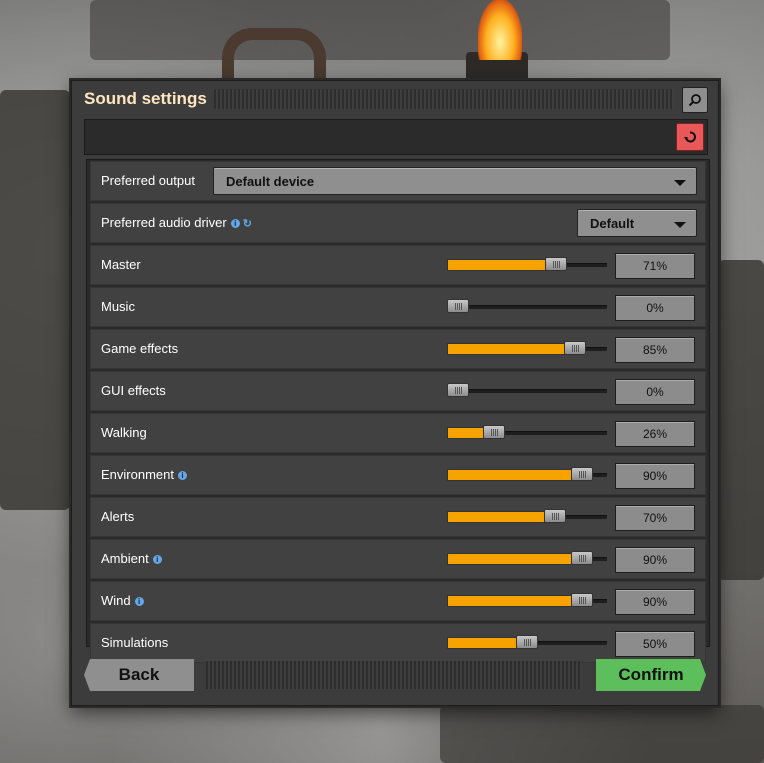 Image resolution: width=764 pixels, height=763 pixels. I want to click on reset-icon, so click(690, 137).